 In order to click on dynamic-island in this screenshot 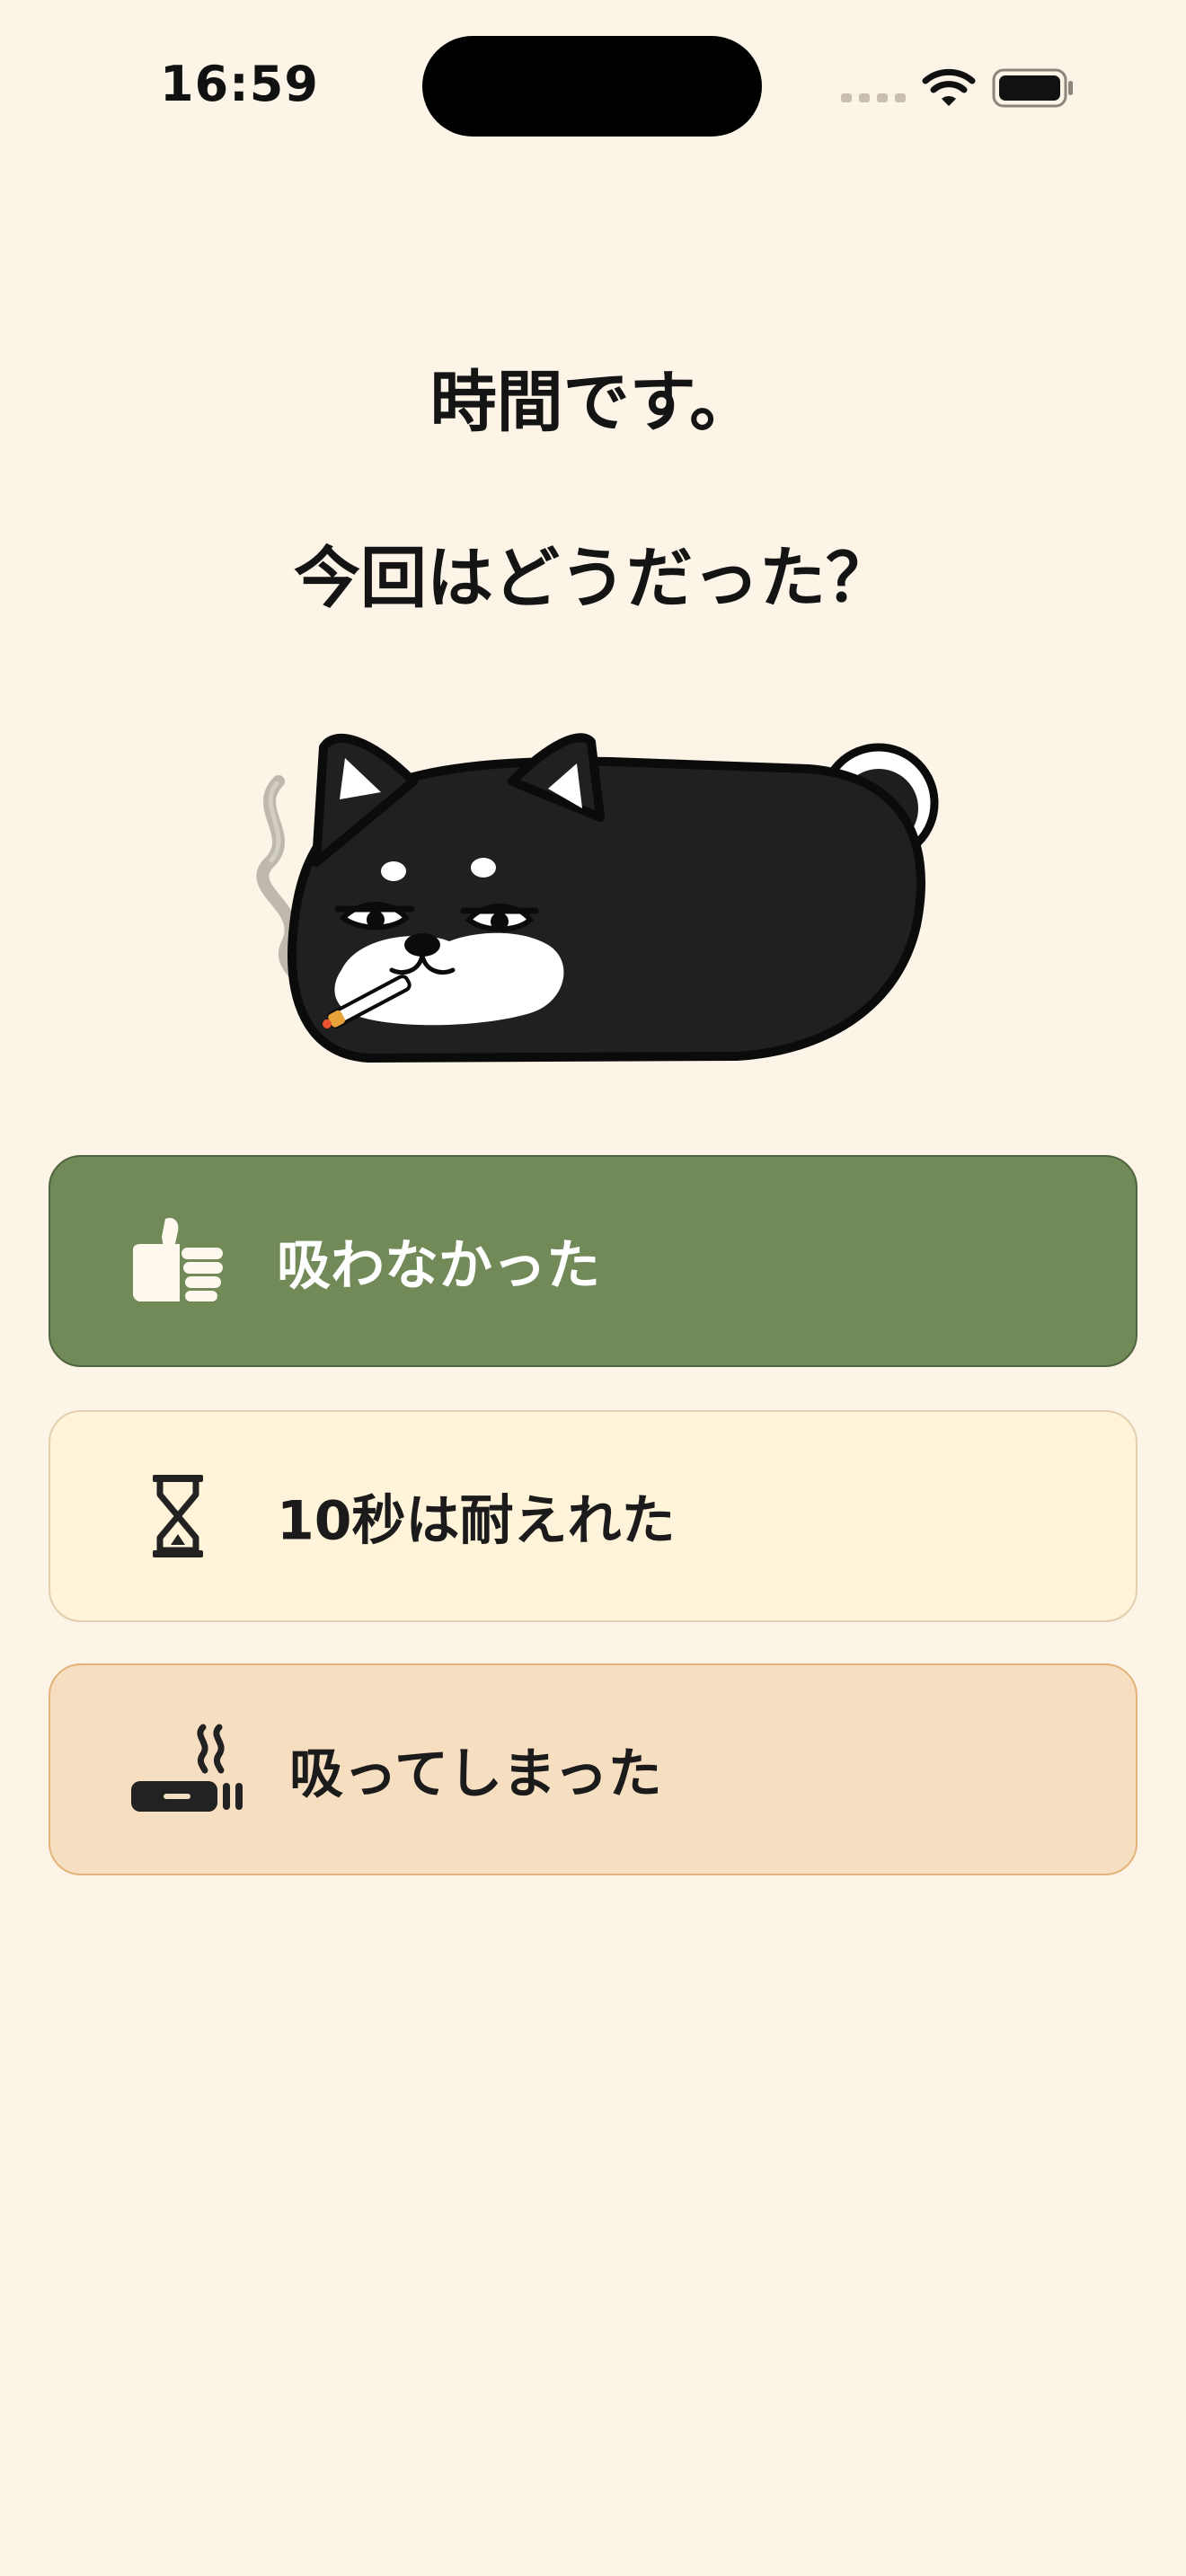, I will do `click(592, 86)`.